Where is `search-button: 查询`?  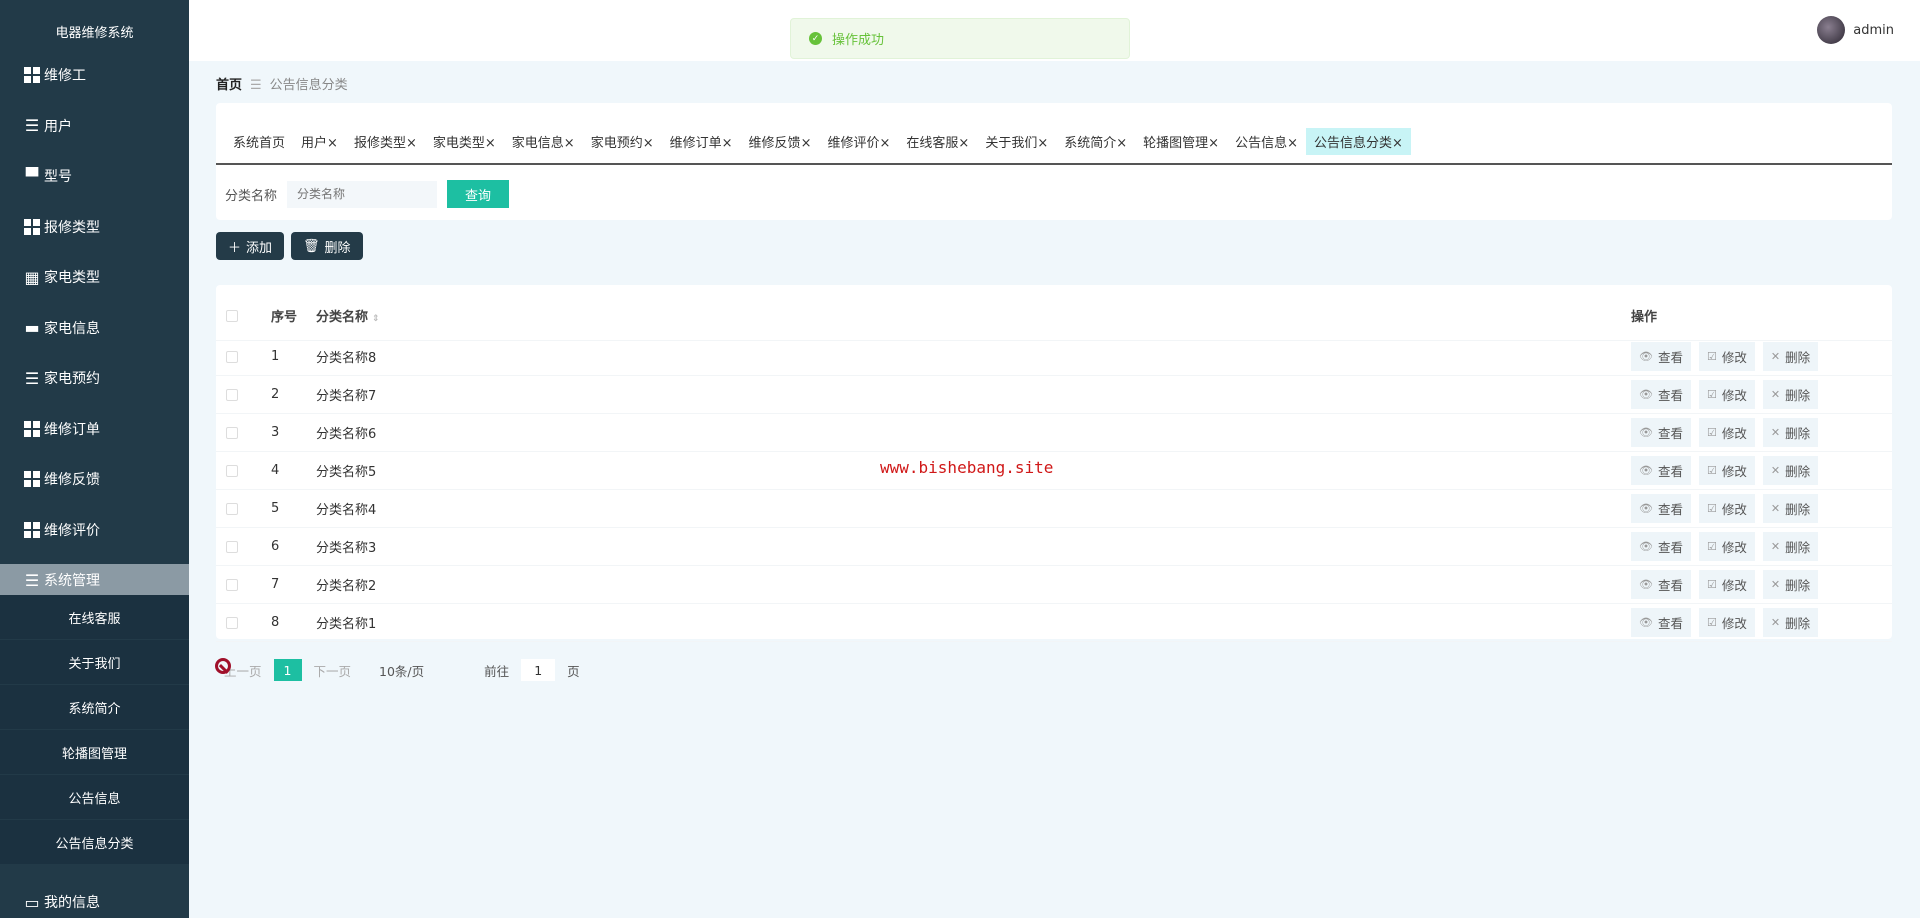
search-button: 查询 is located at coordinates (478, 194).